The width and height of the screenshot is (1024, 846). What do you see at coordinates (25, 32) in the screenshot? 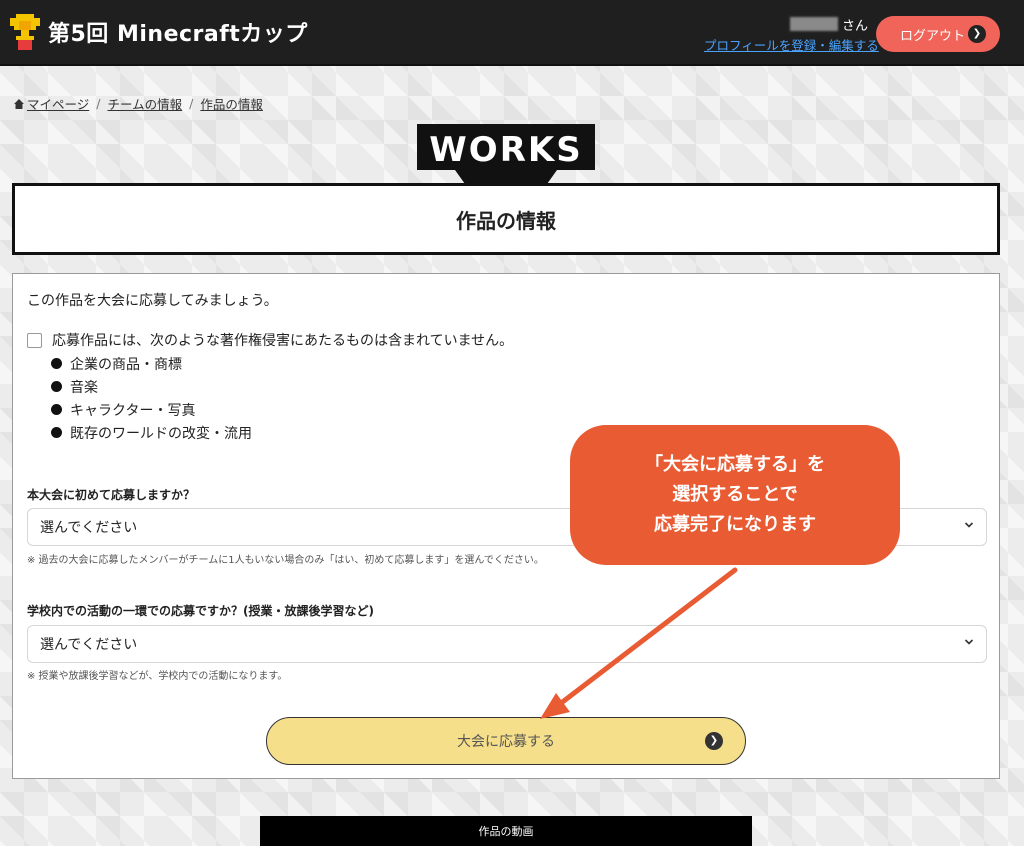
I see `trophy-icon` at bounding box center [25, 32].